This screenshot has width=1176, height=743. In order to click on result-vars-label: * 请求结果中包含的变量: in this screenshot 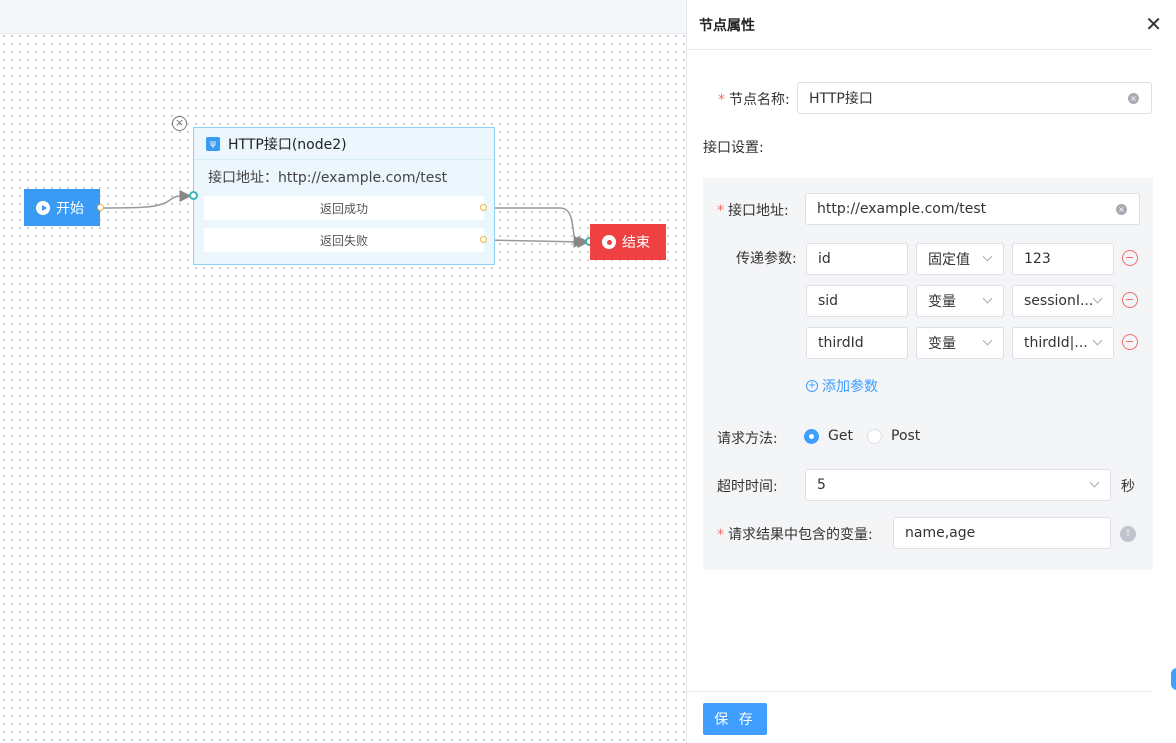, I will do `click(795, 535)`.